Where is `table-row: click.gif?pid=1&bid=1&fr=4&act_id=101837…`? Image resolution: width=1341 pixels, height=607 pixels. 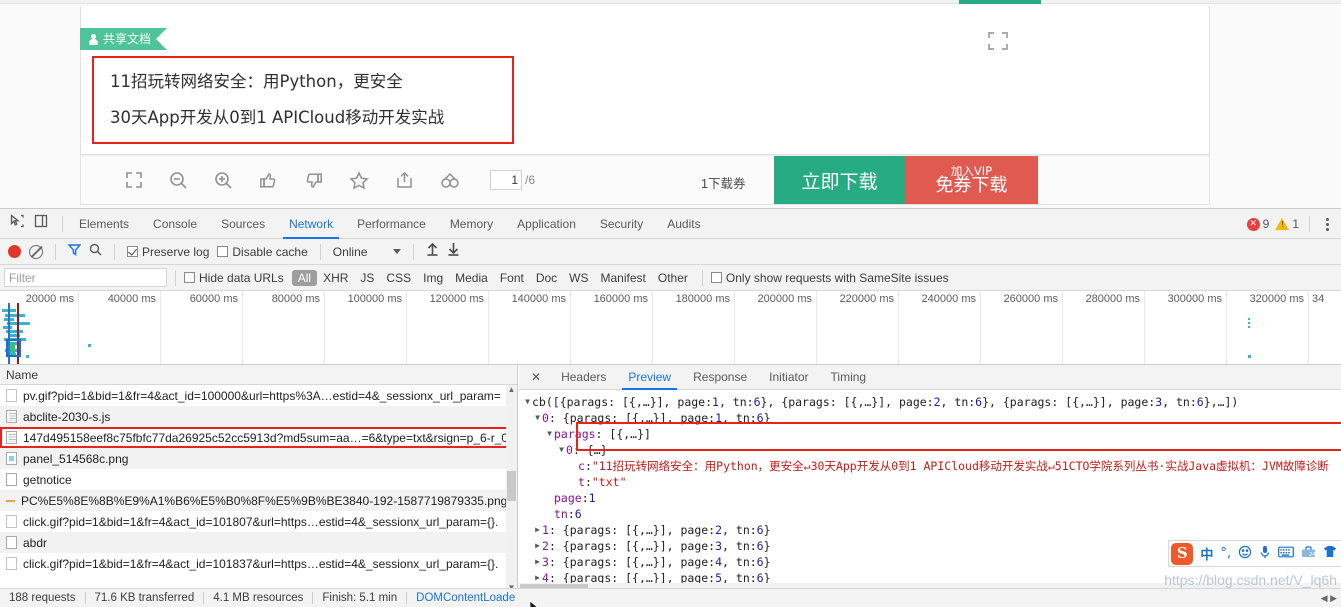
table-row: click.gif?pid=1&bid=1&fr=4&act_id=101837… is located at coordinates (258, 563).